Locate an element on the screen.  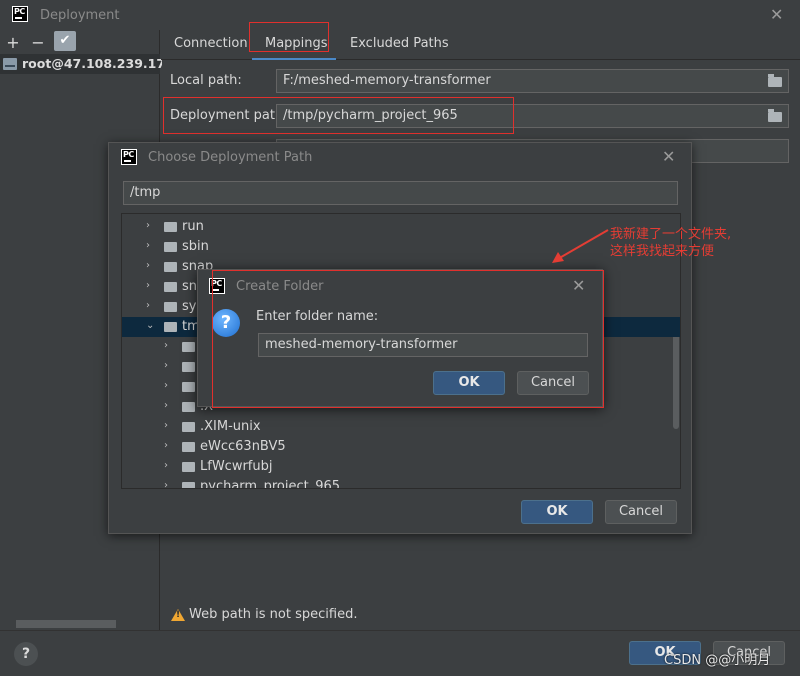
server-list-item: root@47.108.239.173:22 is located at coordinates (81, 64).